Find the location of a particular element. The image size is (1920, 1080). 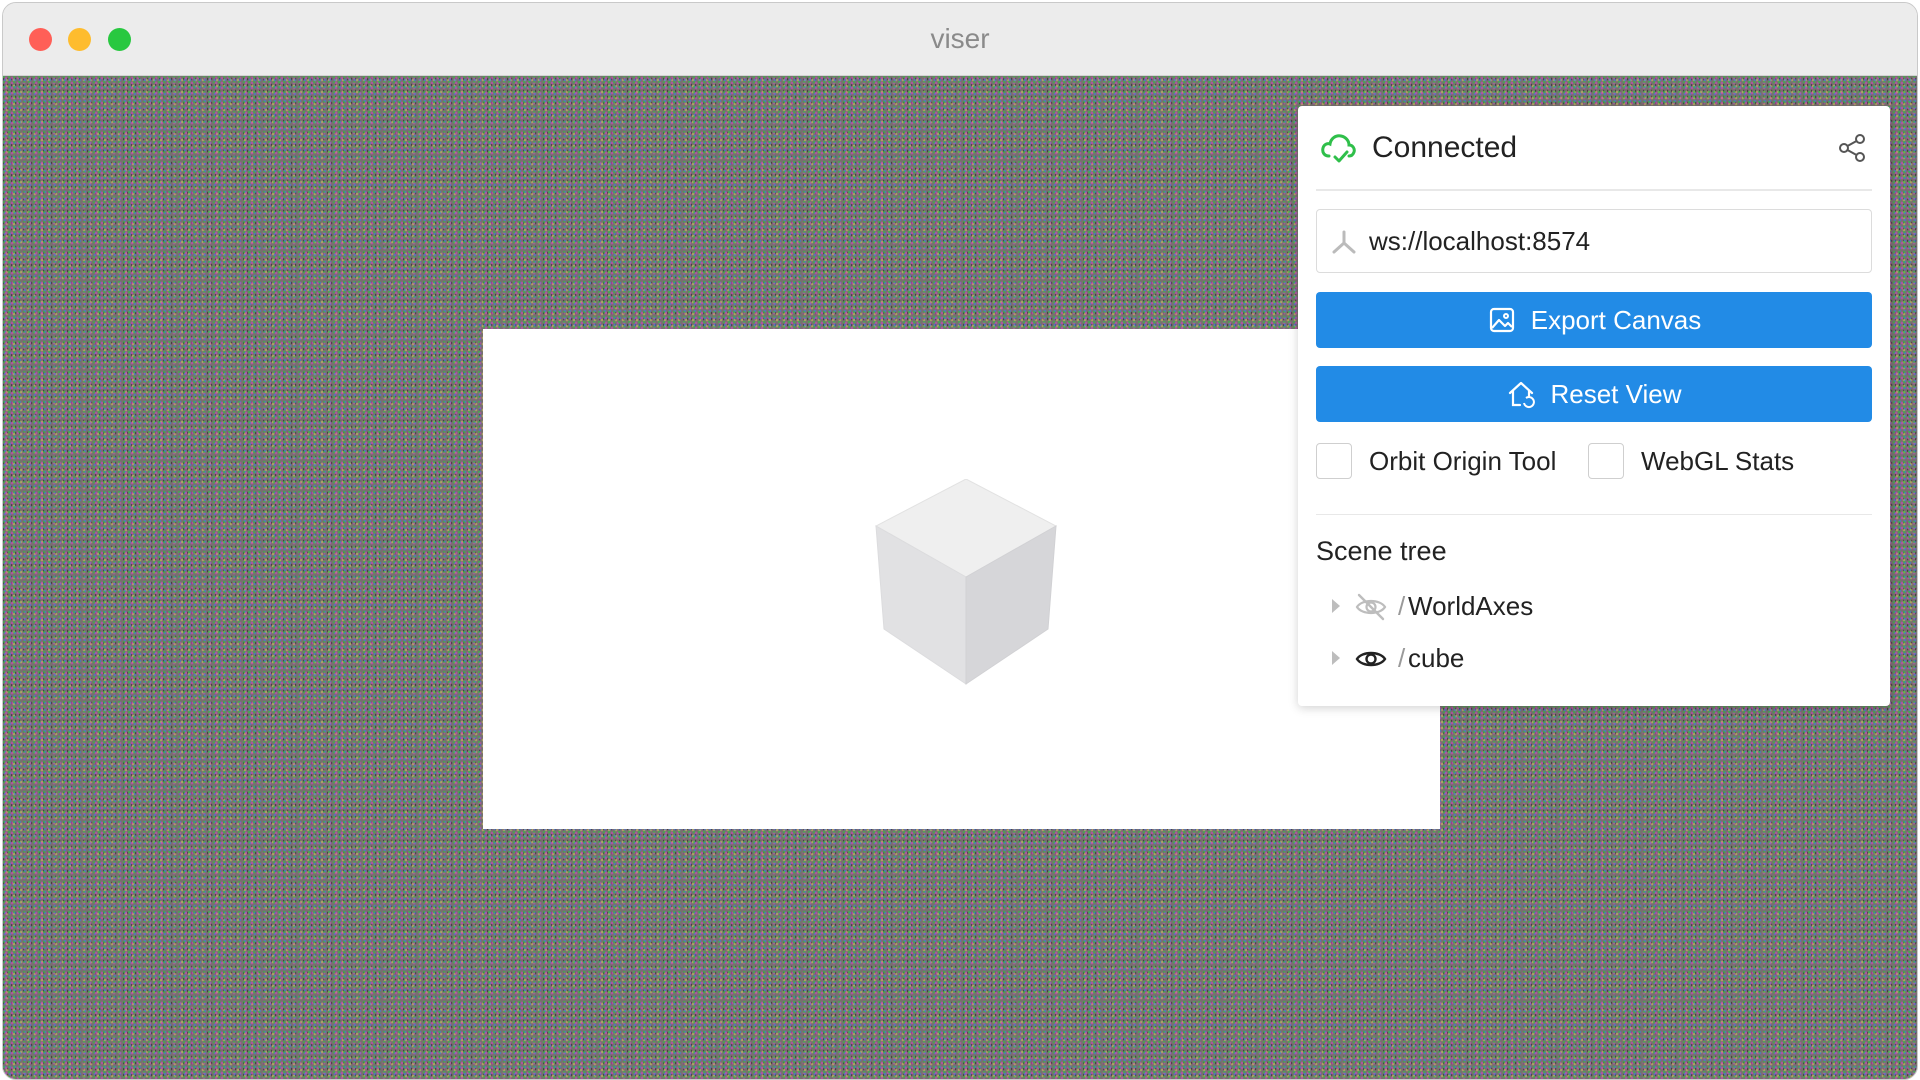

webgl-stats-checkbox is located at coordinates (1606, 461).